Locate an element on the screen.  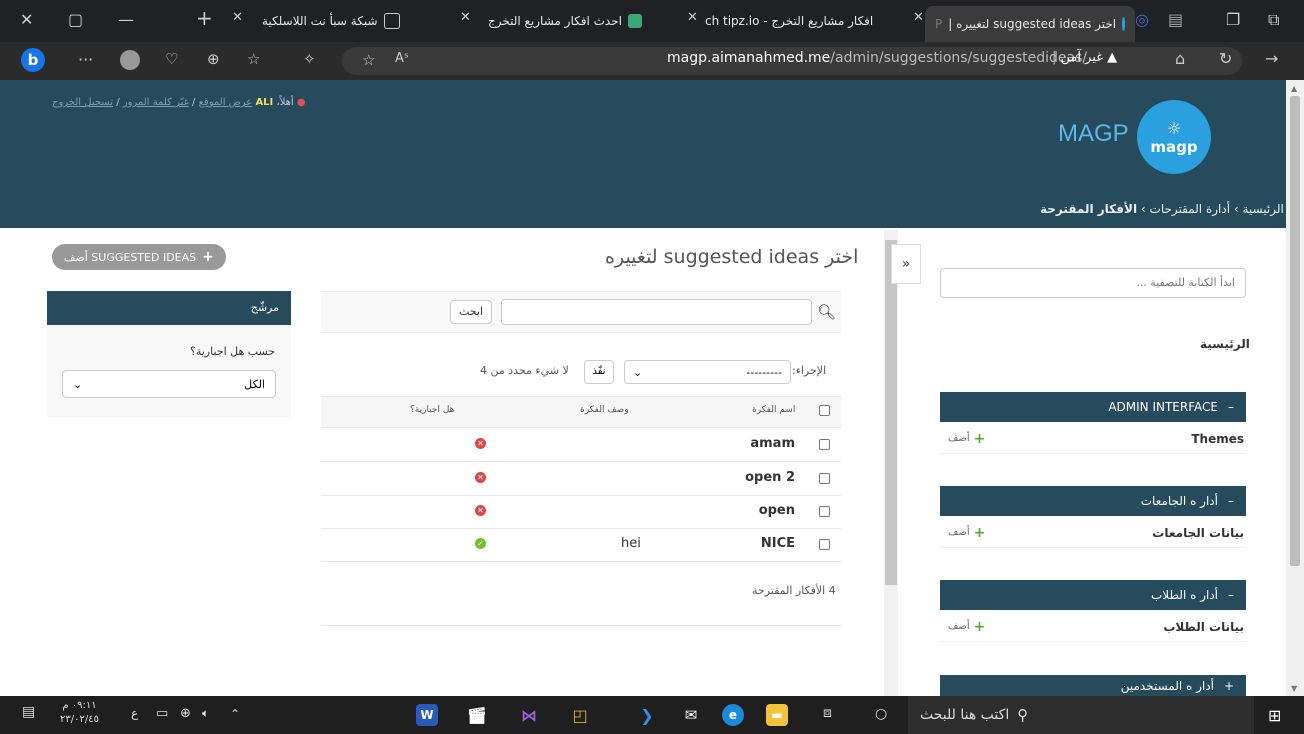
taskbar-clock: ٠٩:١١ م ٢٣/٠٢/٤٥ is located at coordinates (79, 713).